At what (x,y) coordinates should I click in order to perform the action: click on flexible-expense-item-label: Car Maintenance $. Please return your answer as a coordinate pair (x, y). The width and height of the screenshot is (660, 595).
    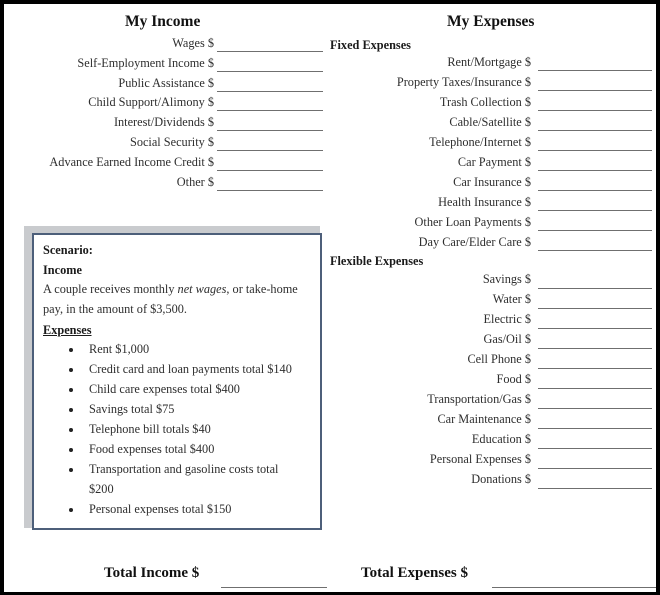
    Looking at the image, I should click on (484, 419).